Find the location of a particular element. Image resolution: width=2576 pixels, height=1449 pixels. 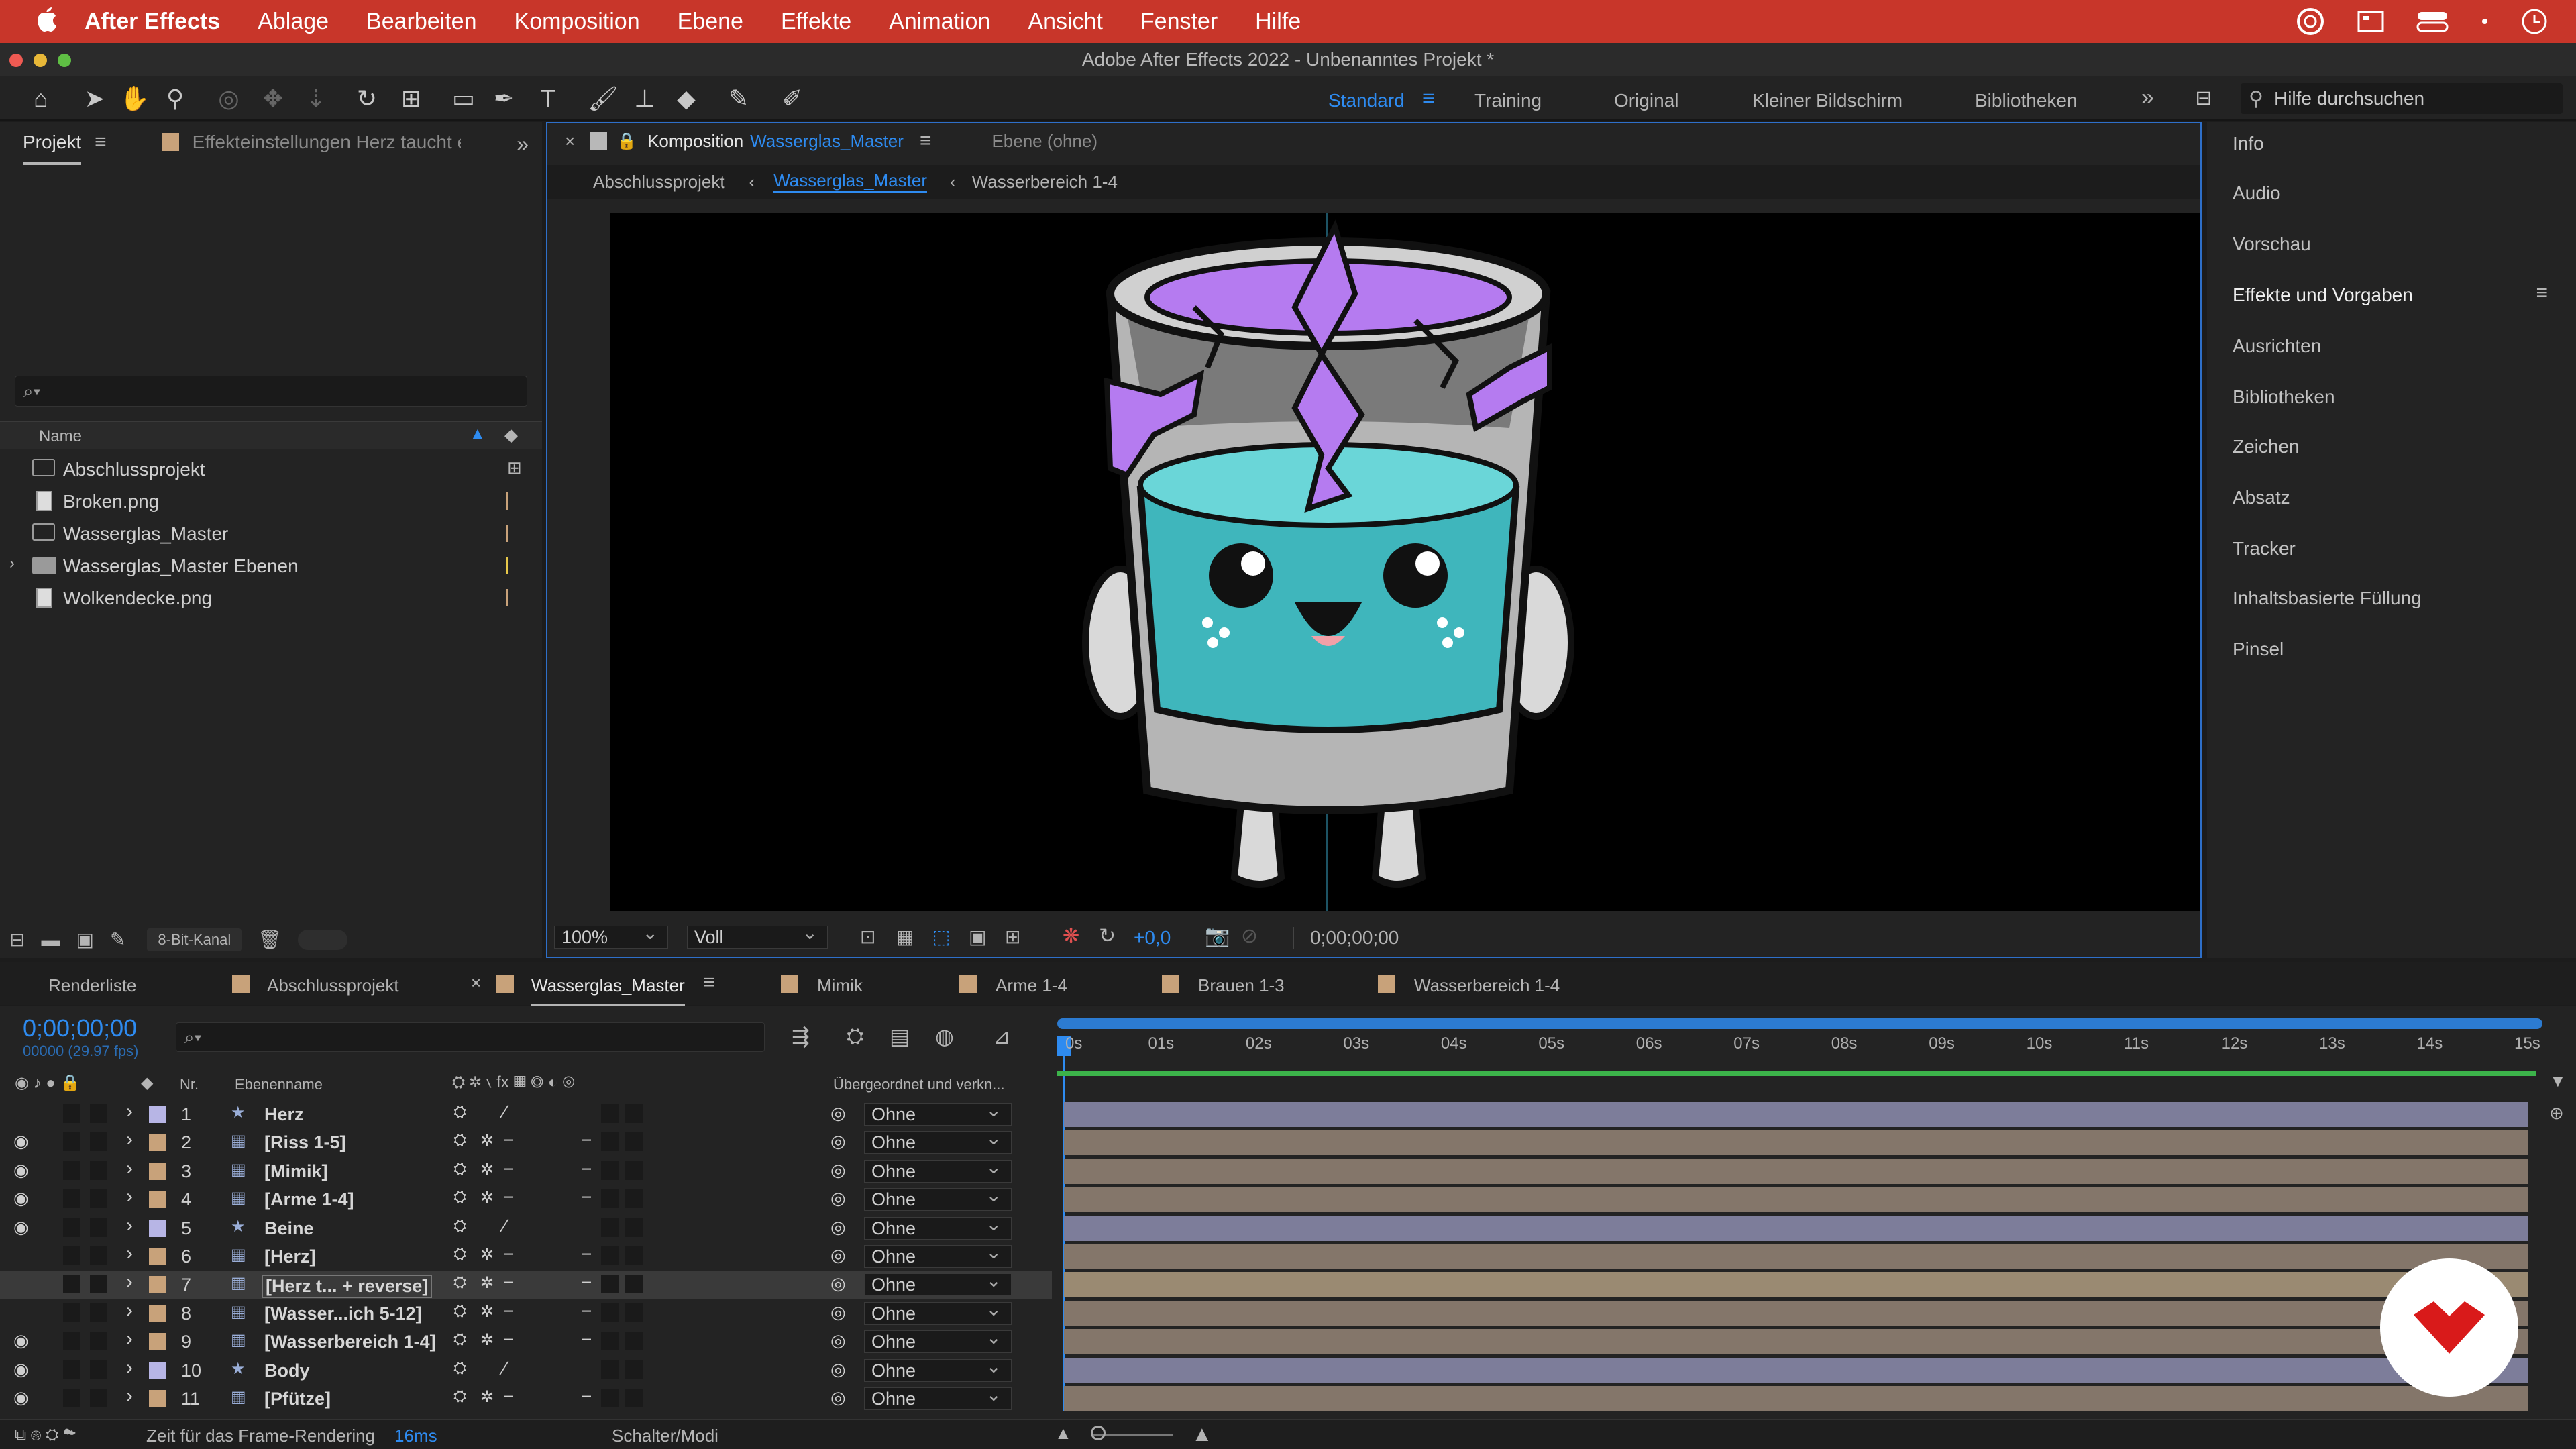

shy-layers-icon: ⛭ is located at coordinates (855, 1036).